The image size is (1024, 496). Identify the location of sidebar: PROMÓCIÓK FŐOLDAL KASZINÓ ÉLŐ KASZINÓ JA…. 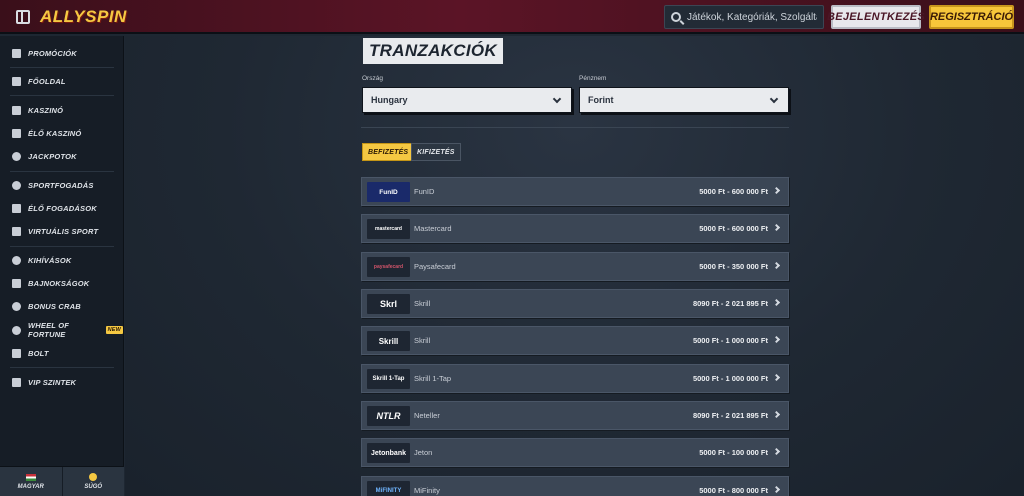
(62, 266).